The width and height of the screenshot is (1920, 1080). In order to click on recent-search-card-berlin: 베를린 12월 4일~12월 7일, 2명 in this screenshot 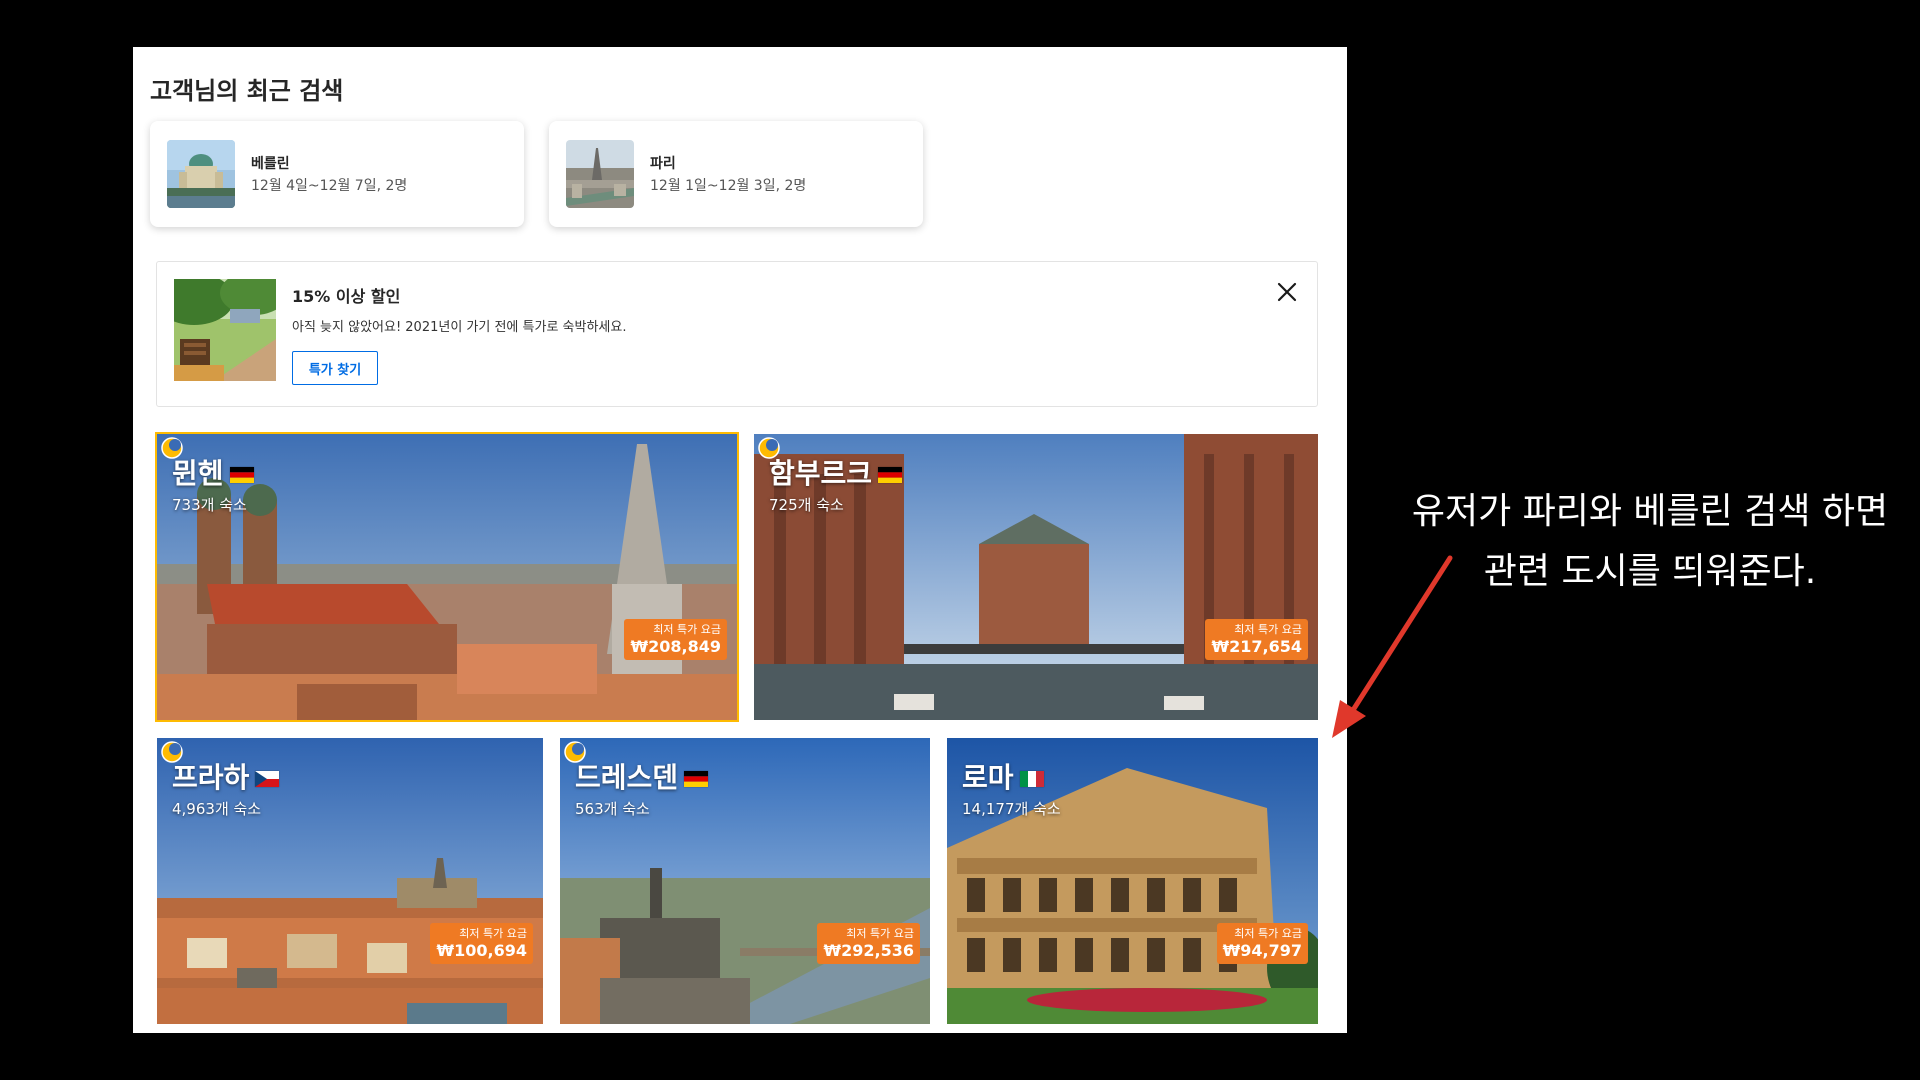, I will do `click(337, 174)`.